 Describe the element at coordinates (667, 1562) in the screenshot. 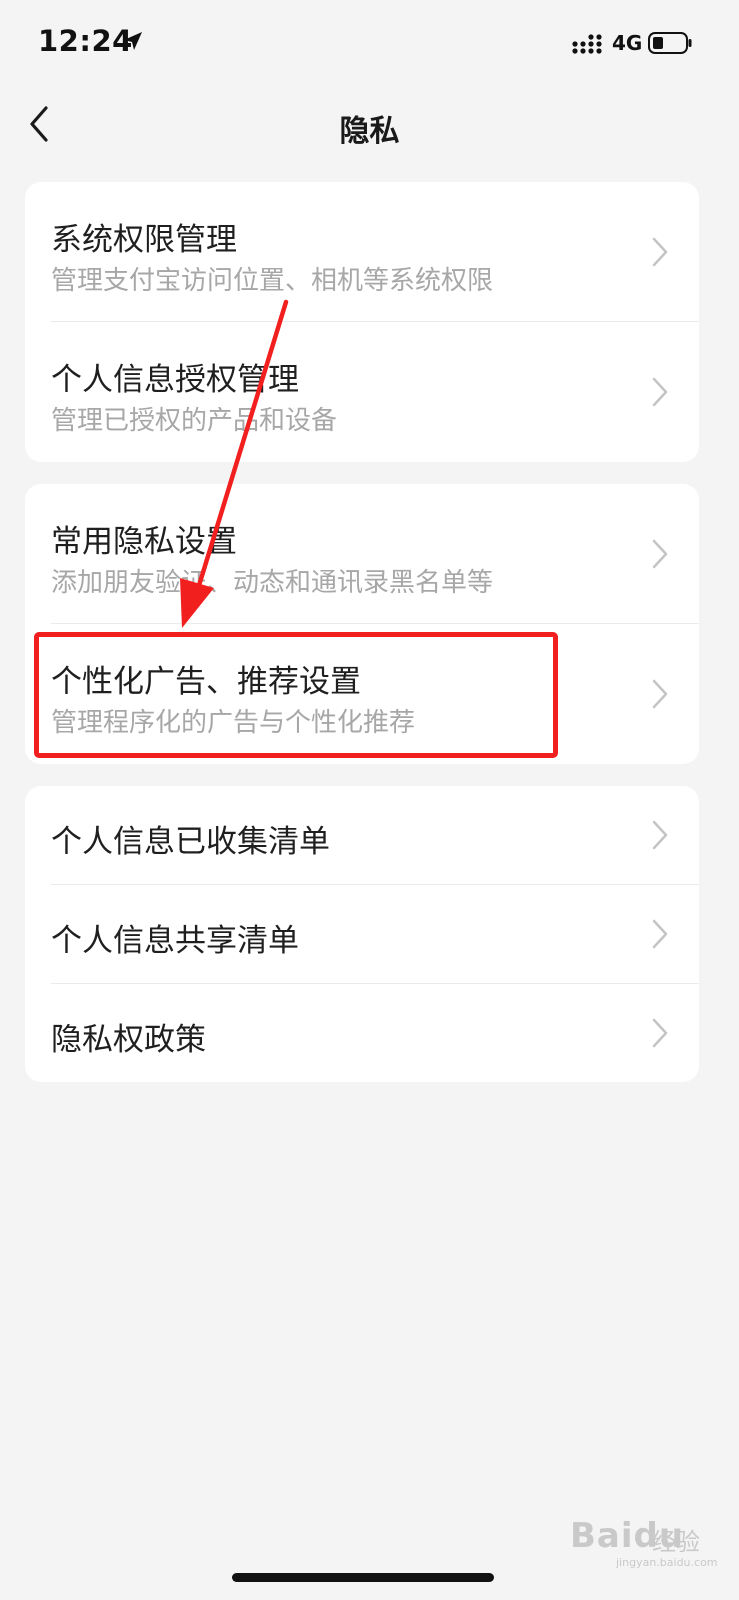

I see `watermark-url: jingyan.baidu.com` at that location.